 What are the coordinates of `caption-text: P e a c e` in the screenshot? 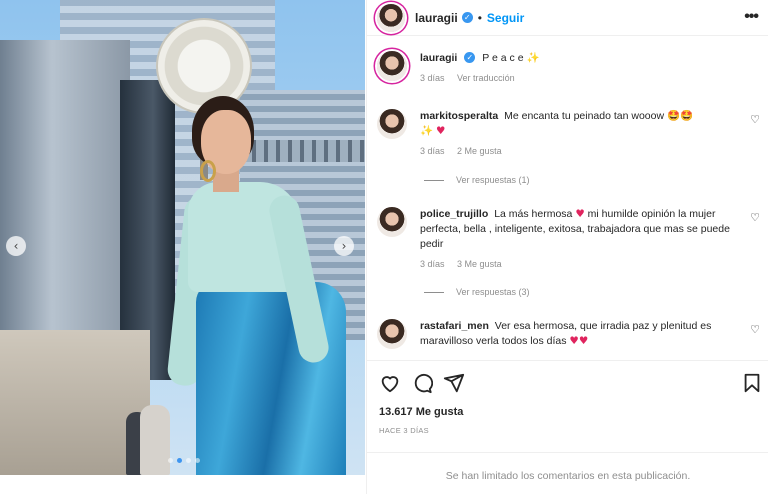 It's located at (503, 58).